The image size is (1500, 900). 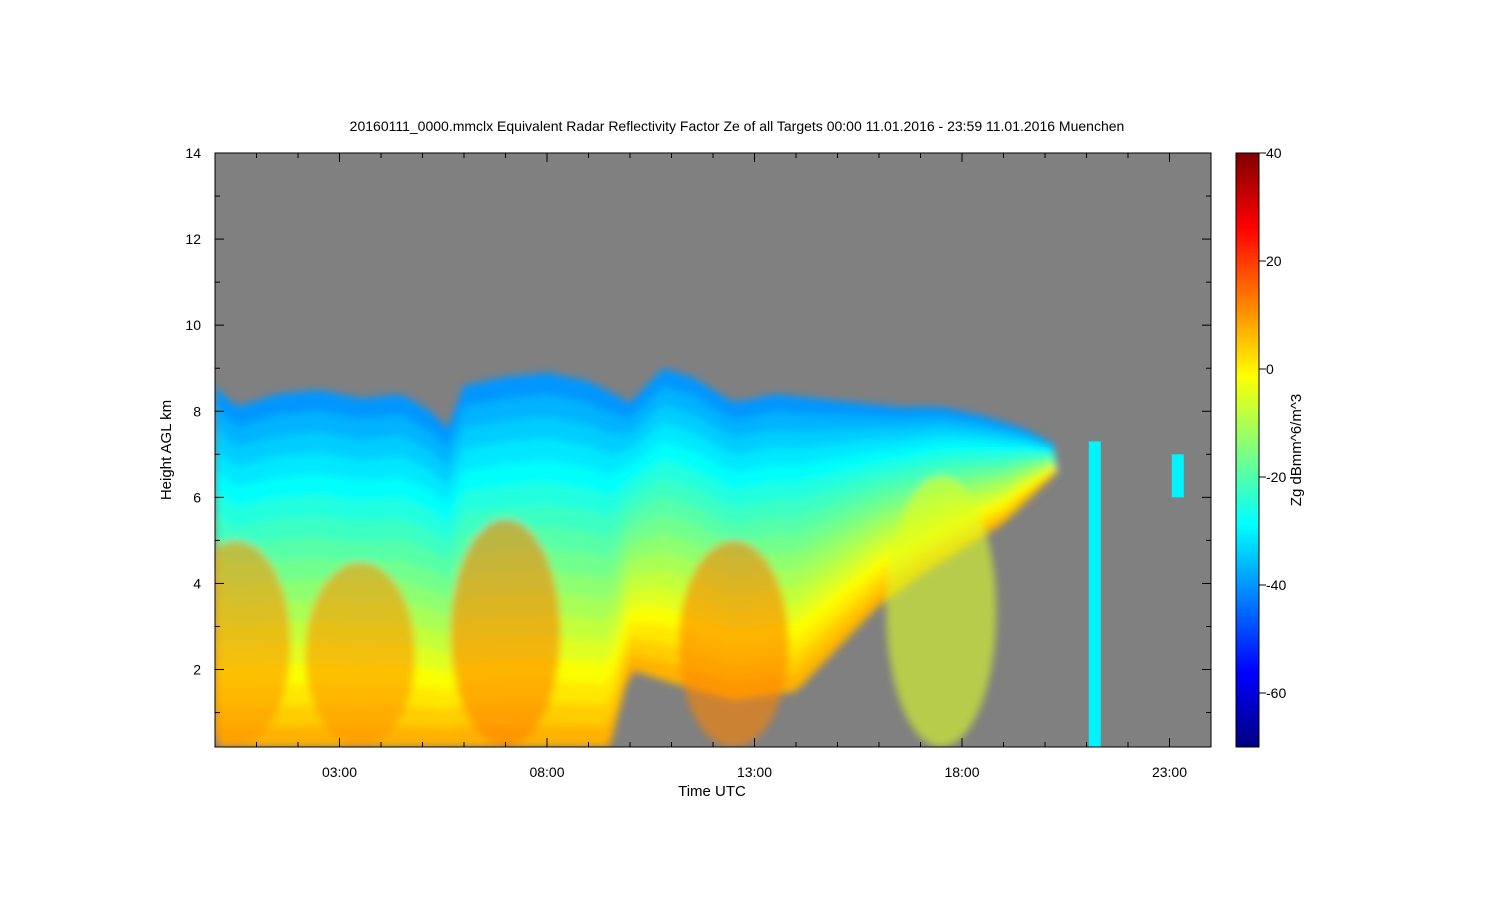 What do you see at coordinates (193, 239) in the screenshot?
I see `y-tick-label: 12` at bounding box center [193, 239].